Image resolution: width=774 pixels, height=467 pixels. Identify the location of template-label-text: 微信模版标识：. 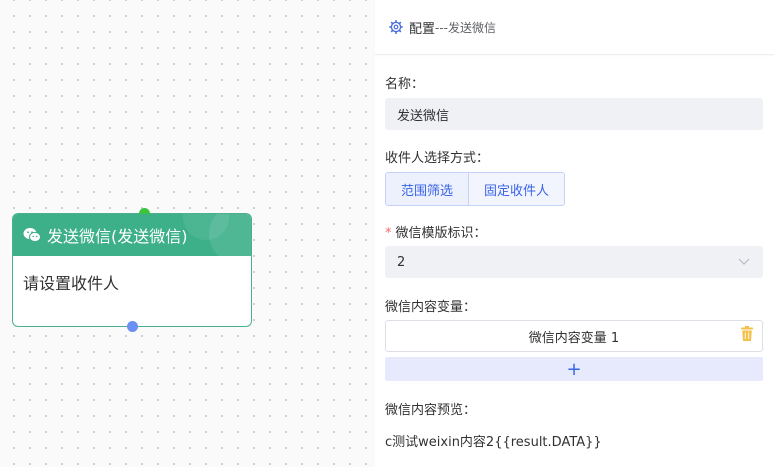
(441, 233).